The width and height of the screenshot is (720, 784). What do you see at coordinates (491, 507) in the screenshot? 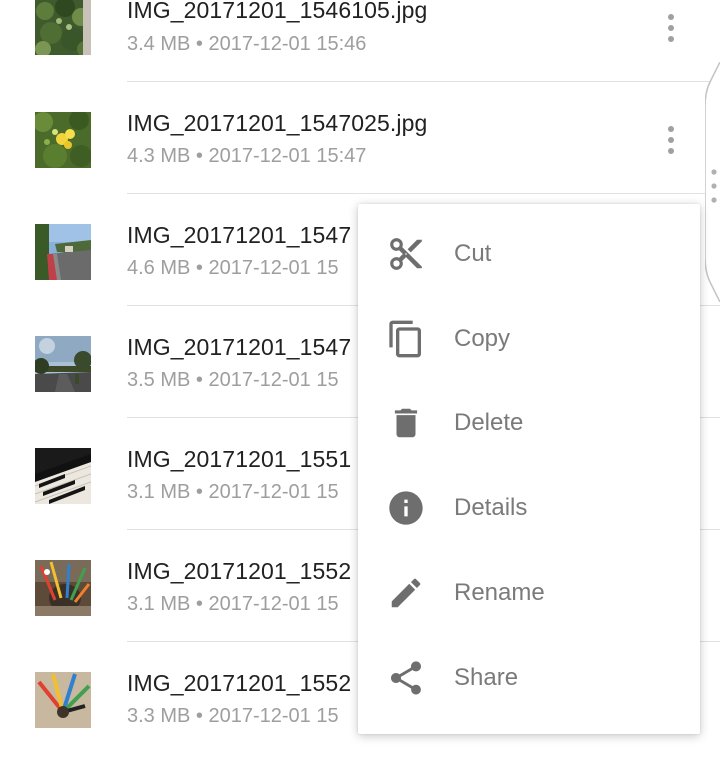
I see `menu-label: Details` at bounding box center [491, 507].